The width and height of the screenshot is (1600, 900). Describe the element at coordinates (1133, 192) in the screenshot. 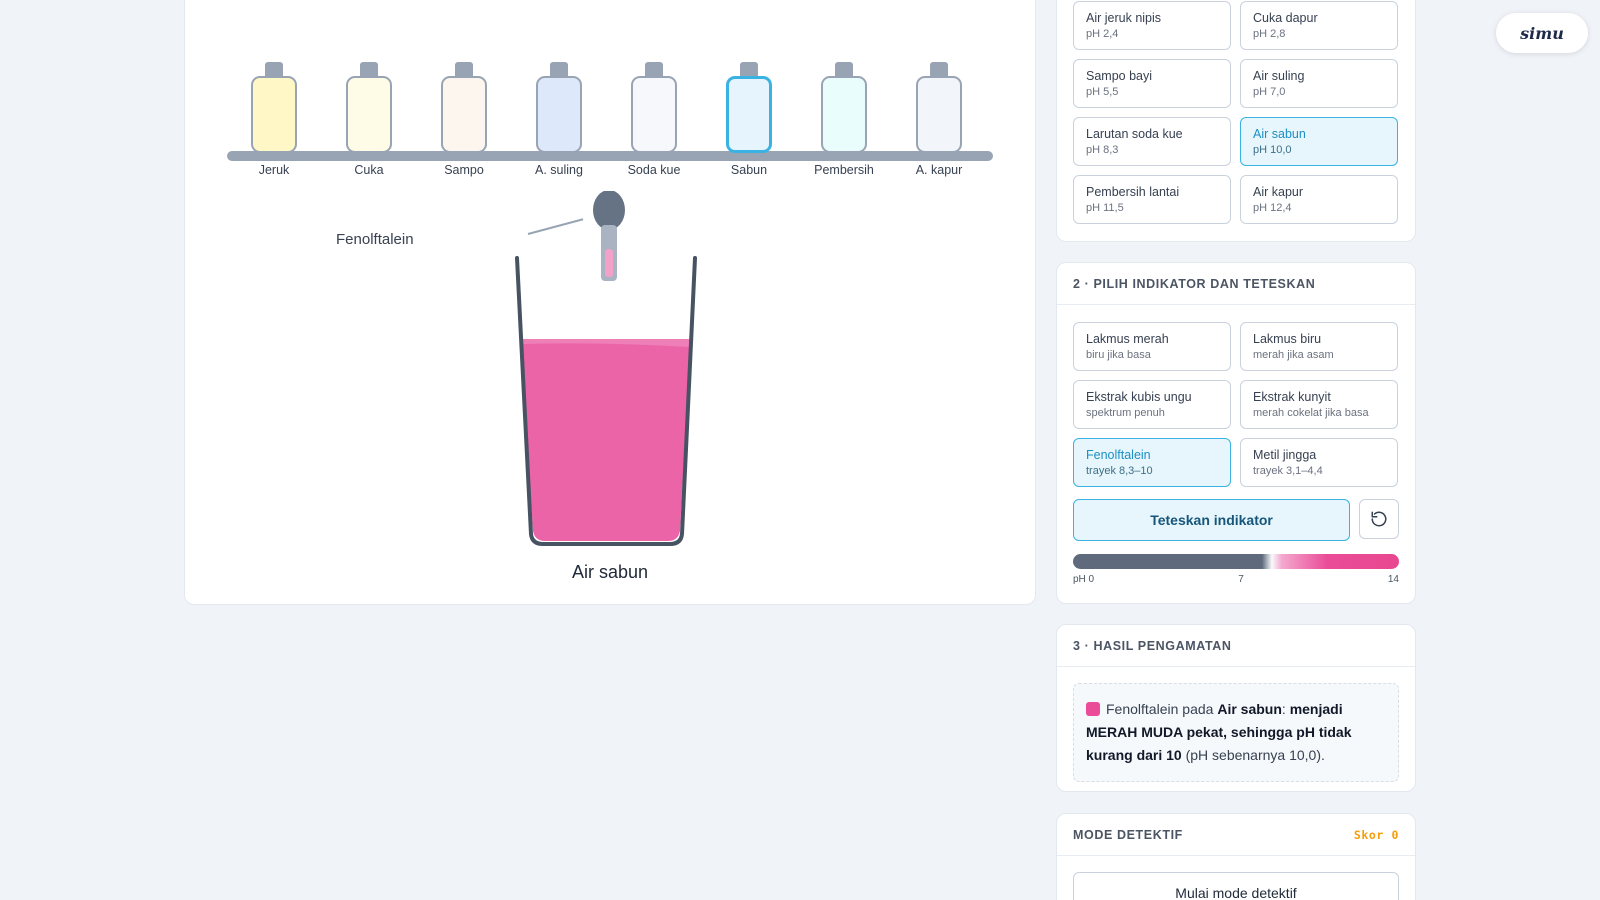

I see `solution-option-name: Pembersih lantai` at that location.